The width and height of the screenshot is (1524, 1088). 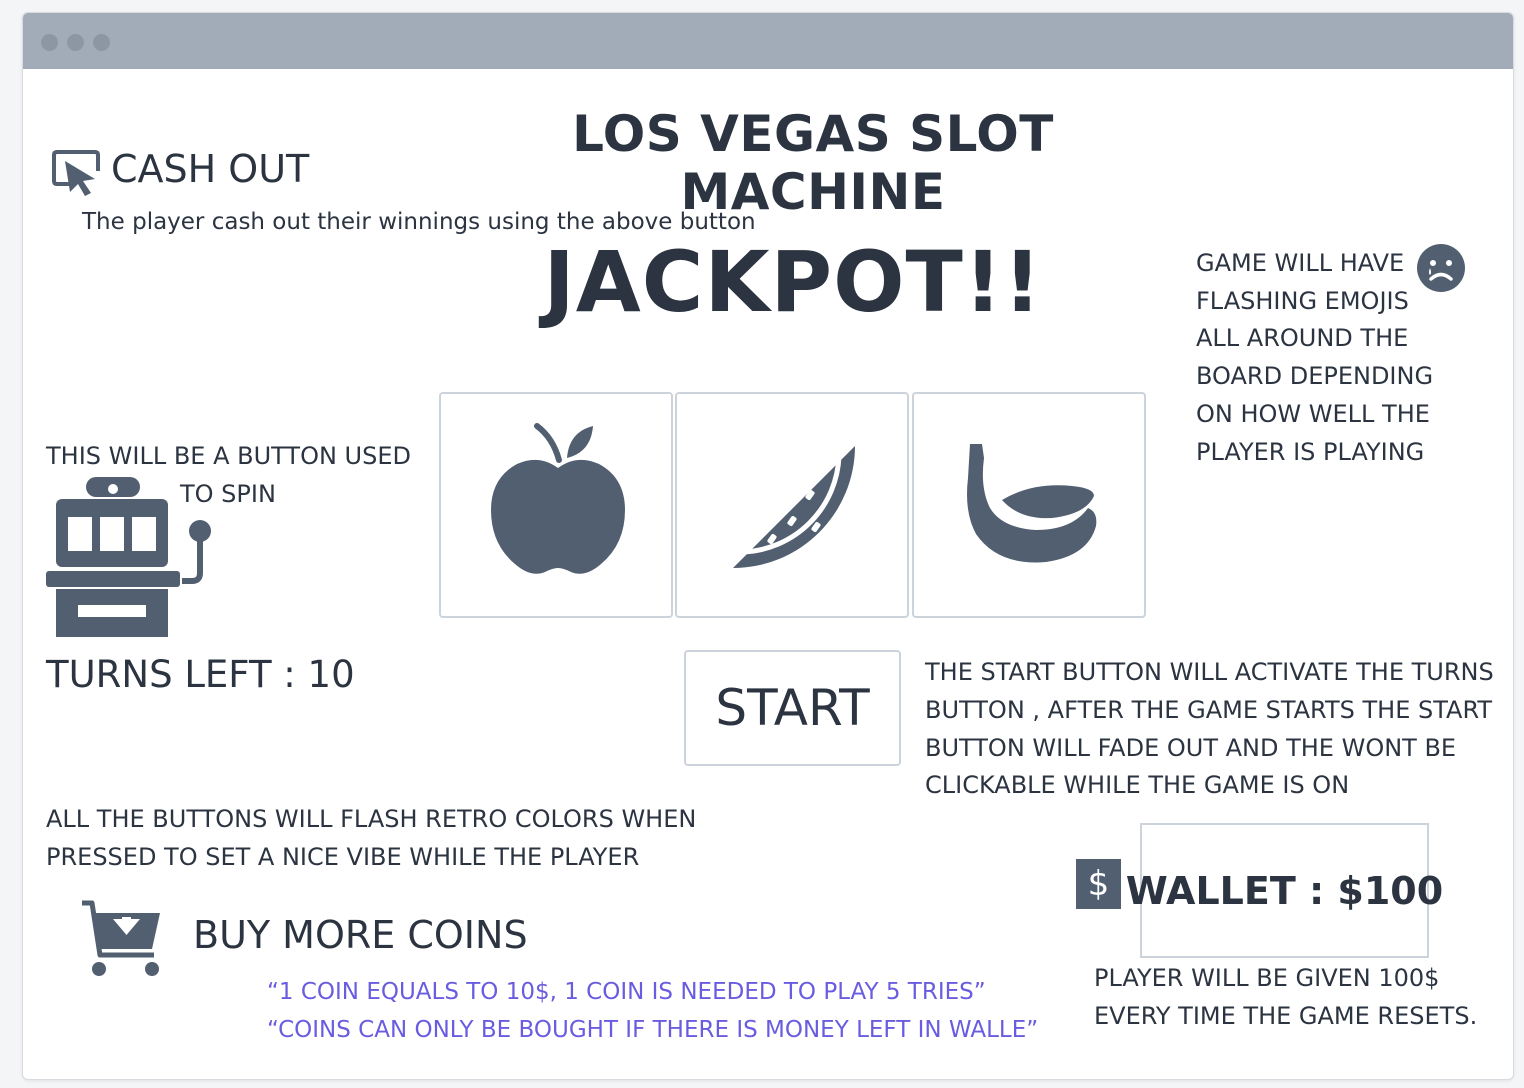 I want to click on window-dot-close, so click(x=49, y=42).